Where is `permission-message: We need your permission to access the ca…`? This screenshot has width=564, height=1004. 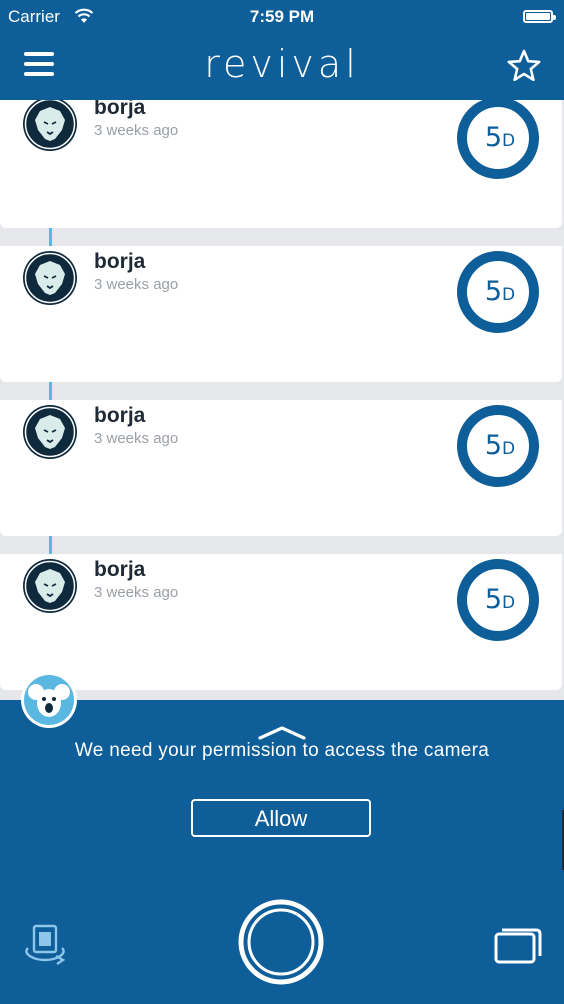 permission-message: We need your permission to access the ca… is located at coordinates (282, 750).